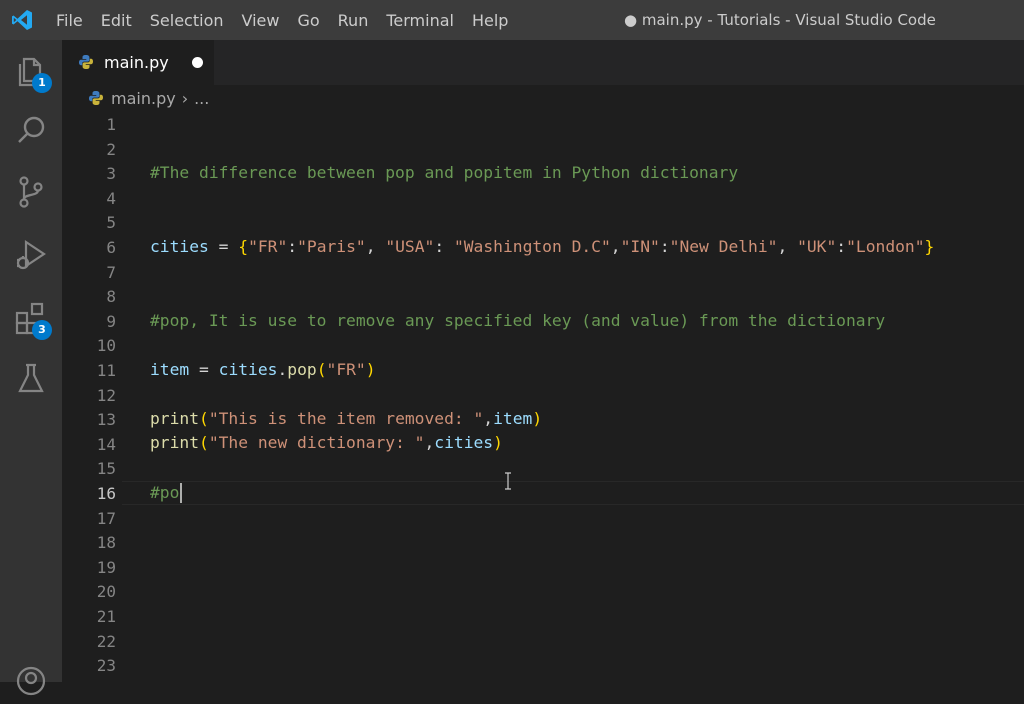  Describe the element at coordinates (185, 98) in the screenshot. I see `chevron-right-icon: ›` at that location.